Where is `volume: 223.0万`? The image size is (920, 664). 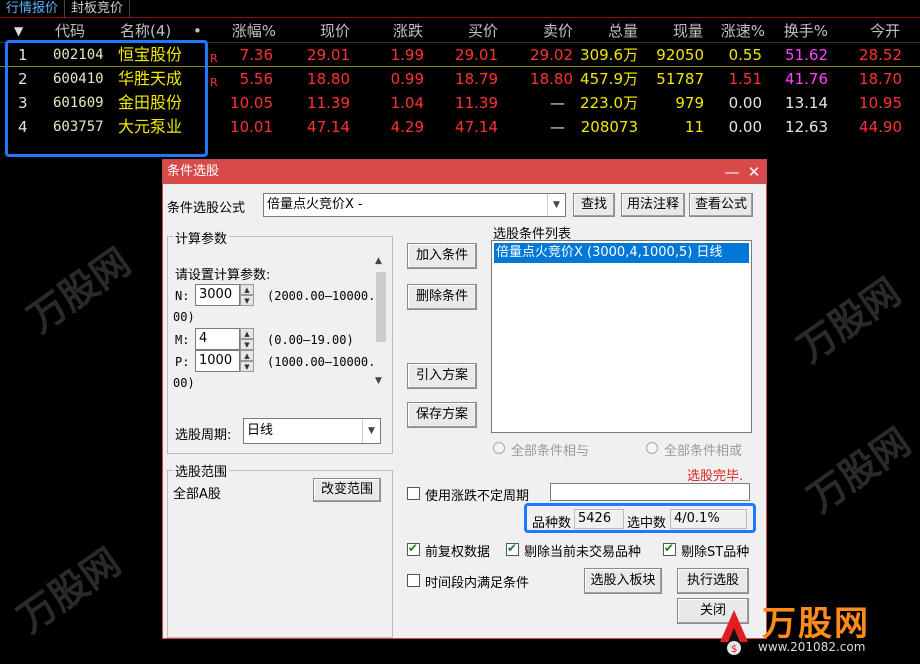 volume: 223.0万 is located at coordinates (609, 103).